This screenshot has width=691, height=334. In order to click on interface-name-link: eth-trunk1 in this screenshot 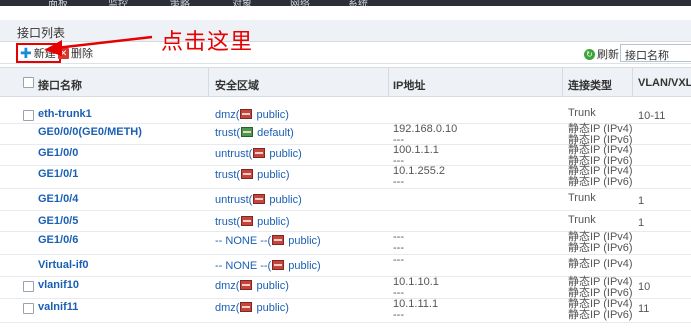, I will do `click(65, 114)`.